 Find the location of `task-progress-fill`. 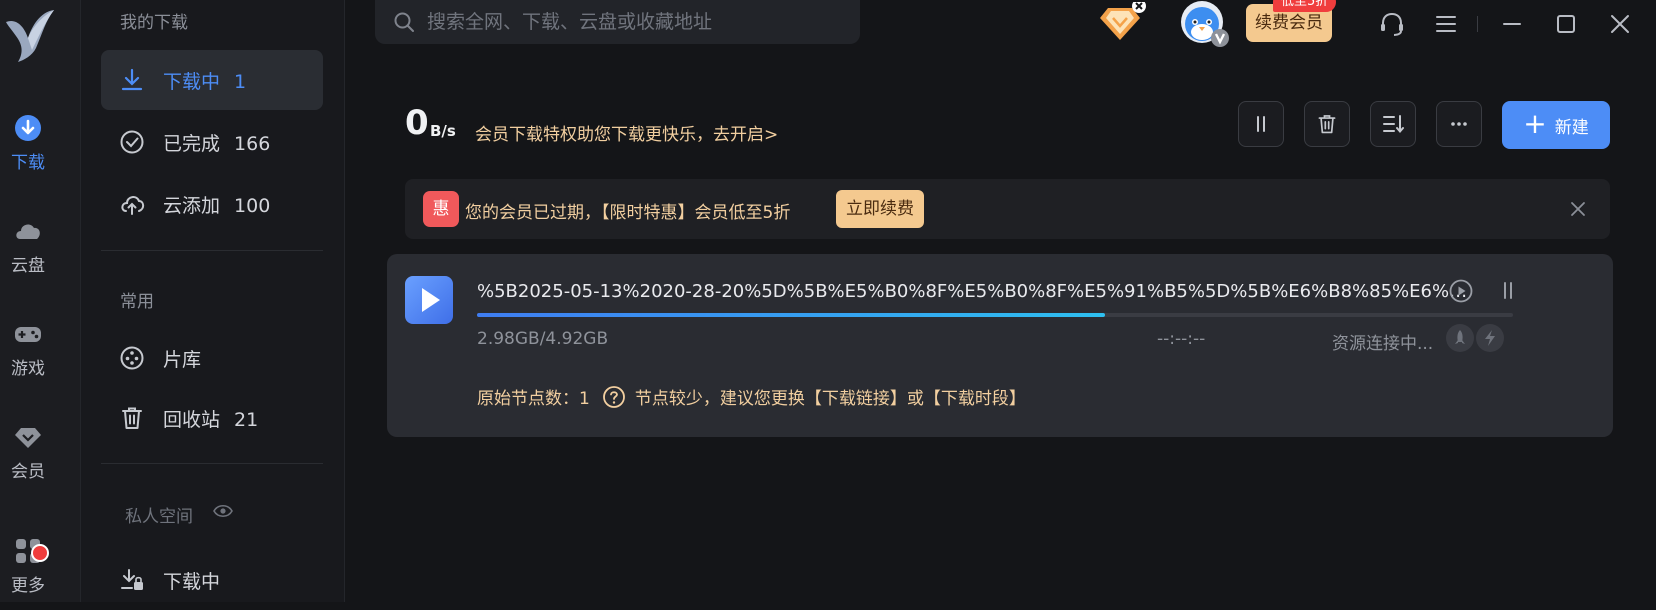

task-progress-fill is located at coordinates (791, 315).